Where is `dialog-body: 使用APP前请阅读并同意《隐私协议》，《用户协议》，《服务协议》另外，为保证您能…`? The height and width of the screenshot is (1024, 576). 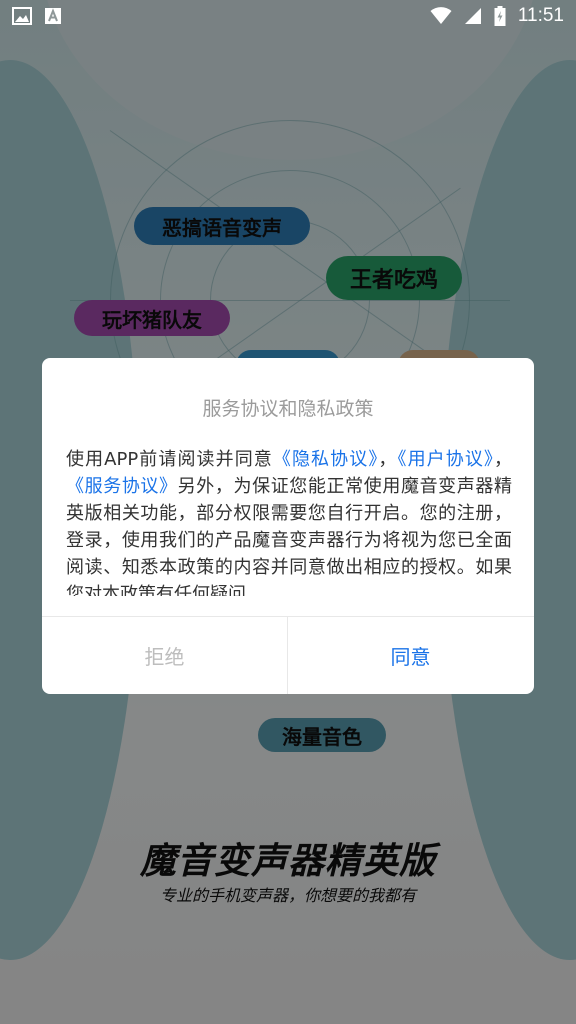
dialog-body: 使用APP前请阅读并同意《隐私协议》，《用户协议》，《服务协议》另外，为保证您能… is located at coordinates (289, 521).